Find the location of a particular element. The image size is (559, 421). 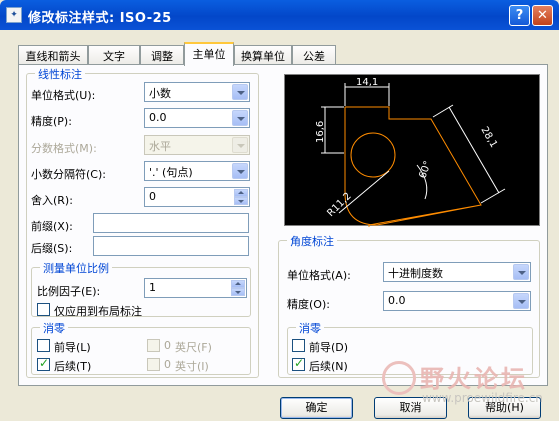

suffix-input is located at coordinates (171, 246).